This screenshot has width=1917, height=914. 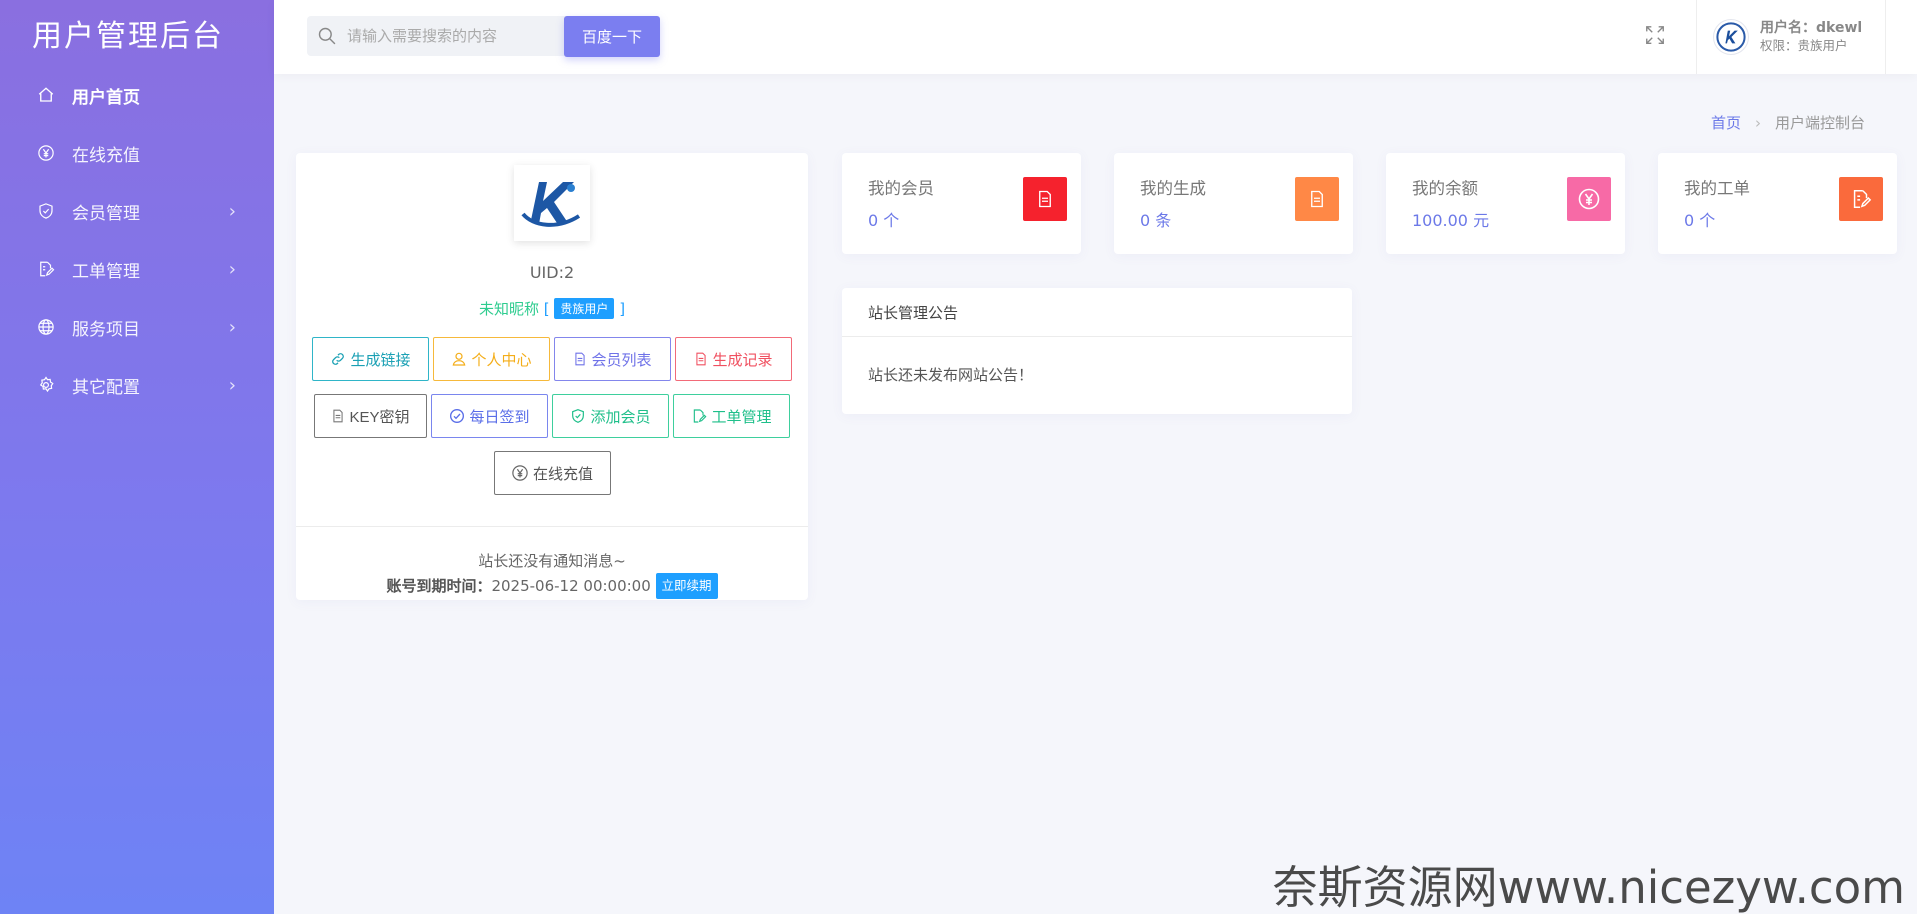 I want to click on announcement-body: 站长还未发布网站公告！, so click(x=951, y=375).